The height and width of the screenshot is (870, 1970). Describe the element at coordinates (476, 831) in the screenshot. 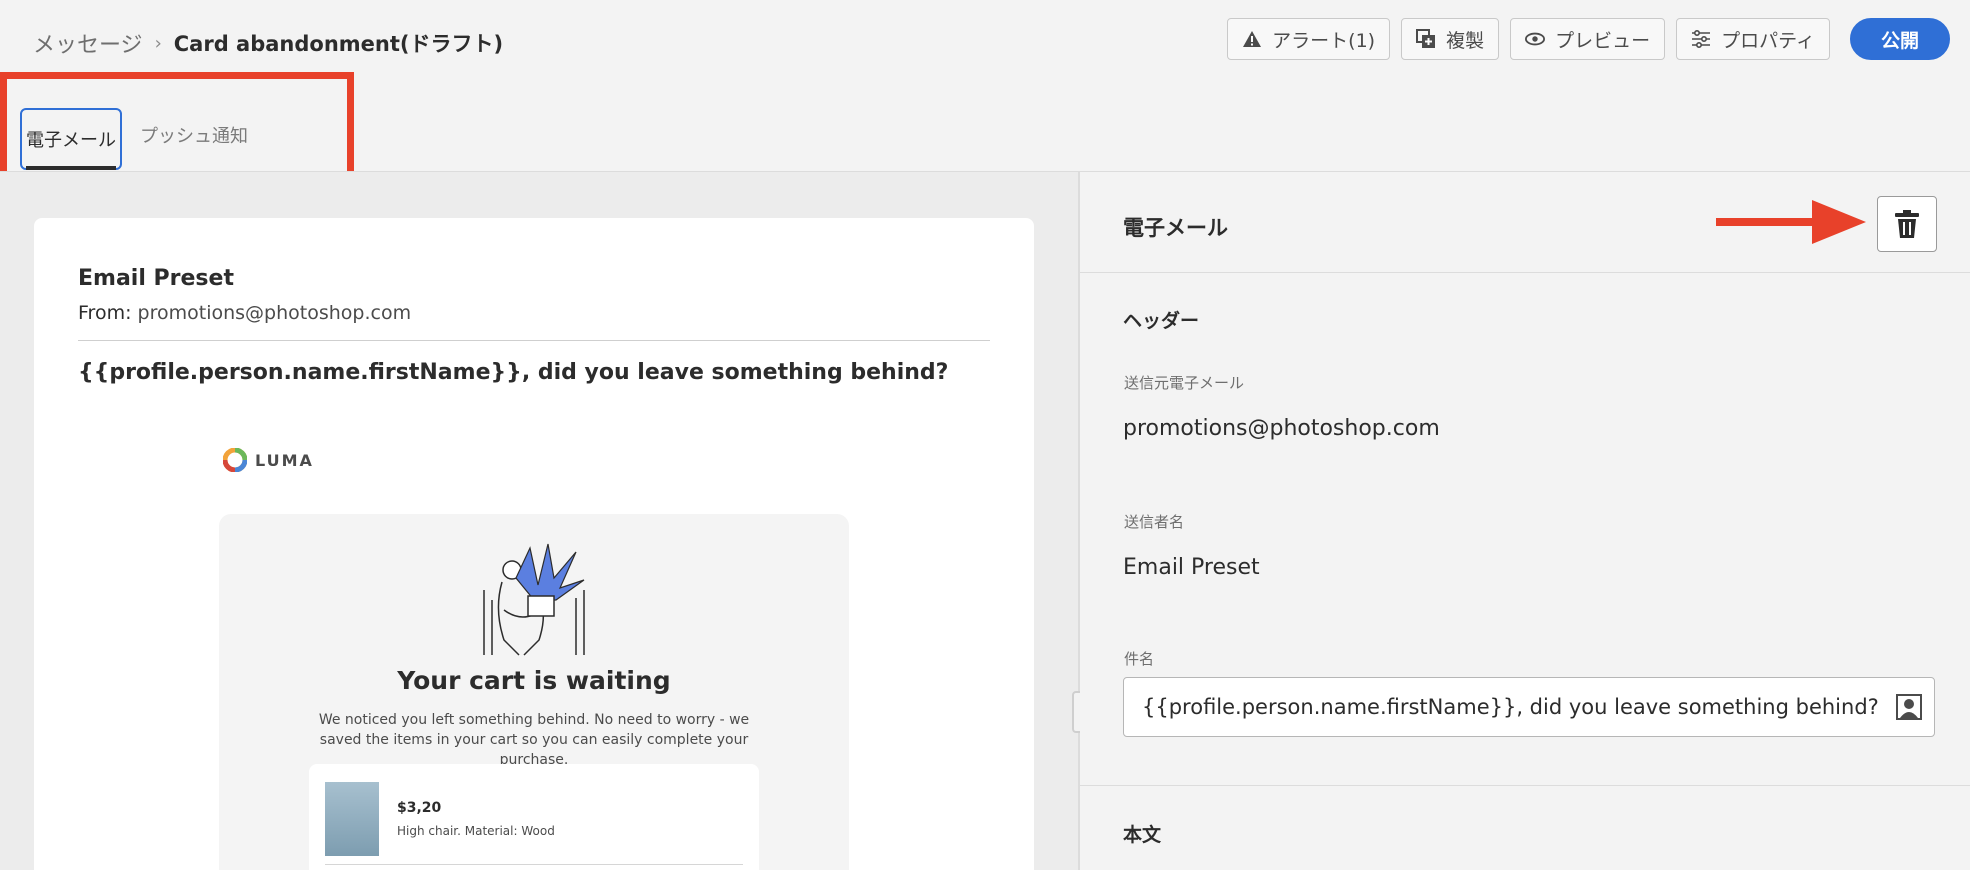

I see `product-description: High chair. Material: Wood` at that location.